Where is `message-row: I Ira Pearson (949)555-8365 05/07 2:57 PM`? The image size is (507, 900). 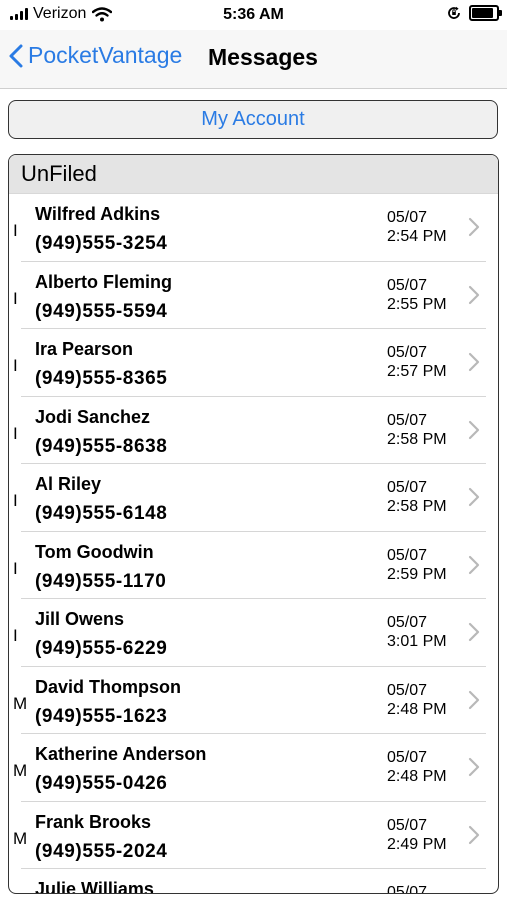 message-row: I Ira Pearson (949)555-8365 05/07 2:57 PM is located at coordinates (253, 363).